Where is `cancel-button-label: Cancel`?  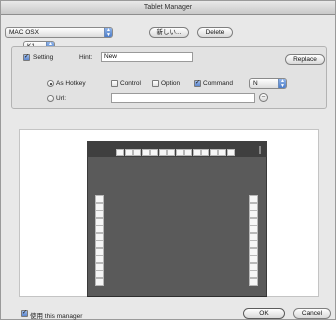 cancel-button-label: Cancel is located at coordinates (312, 313).